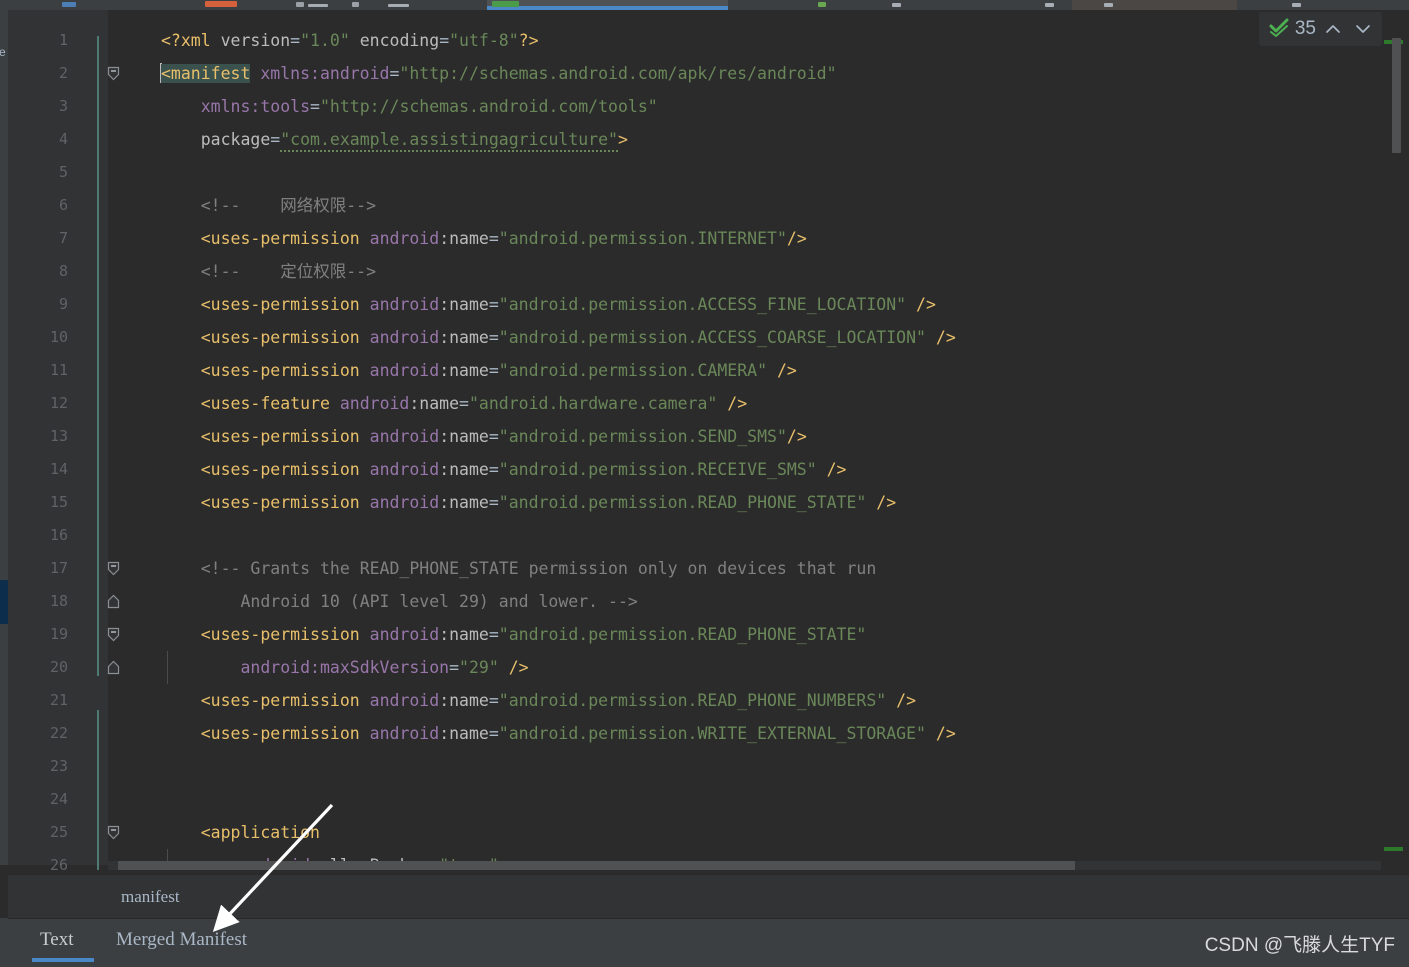  I want to click on chevron-up-icon, so click(1333, 29).